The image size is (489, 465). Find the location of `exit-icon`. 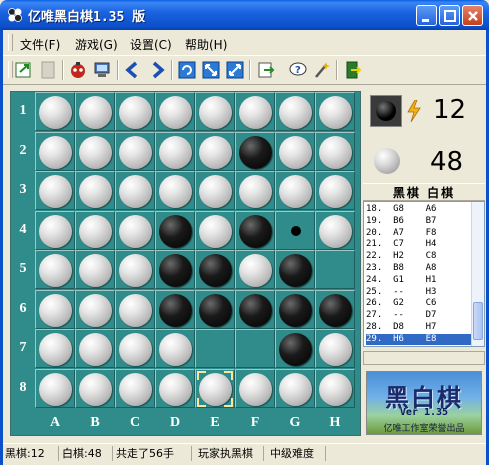

exit-icon is located at coordinates (353, 70).